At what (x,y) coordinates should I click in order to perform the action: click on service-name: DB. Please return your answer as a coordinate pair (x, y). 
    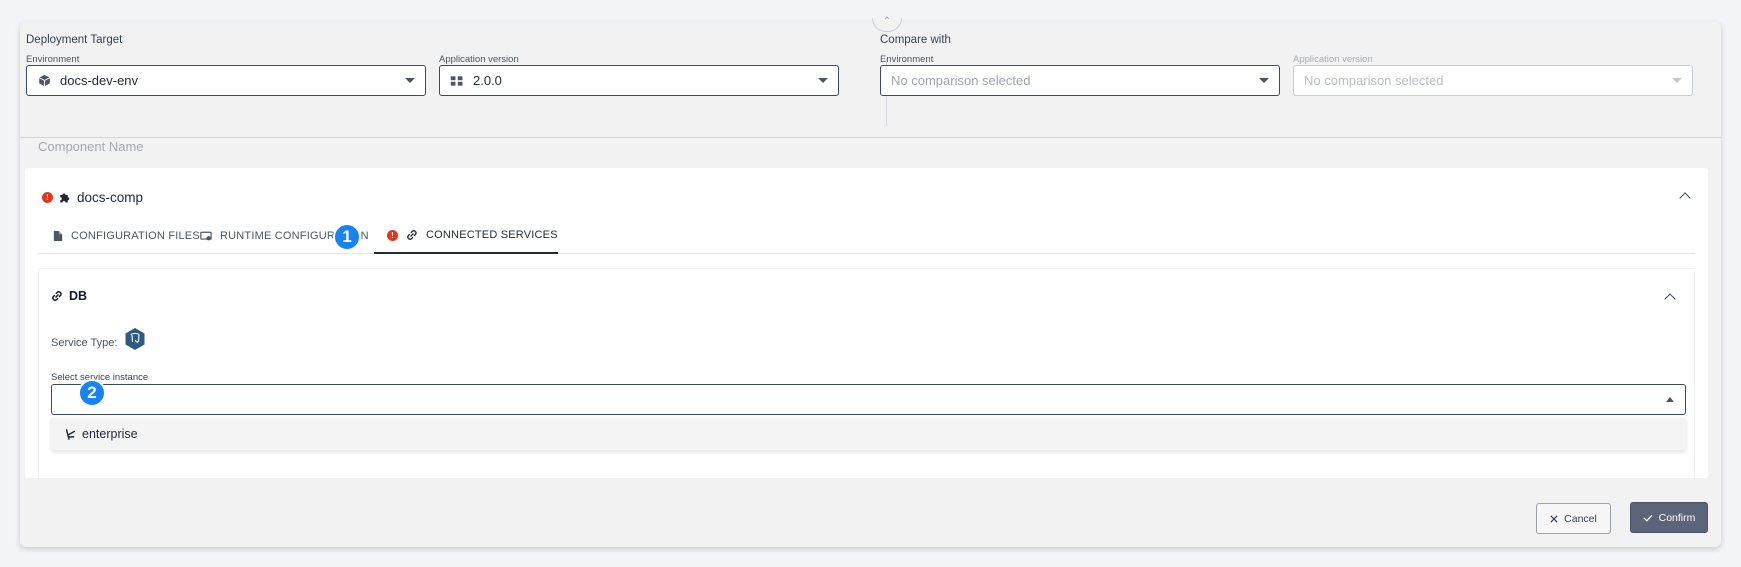
    Looking at the image, I should click on (78, 296).